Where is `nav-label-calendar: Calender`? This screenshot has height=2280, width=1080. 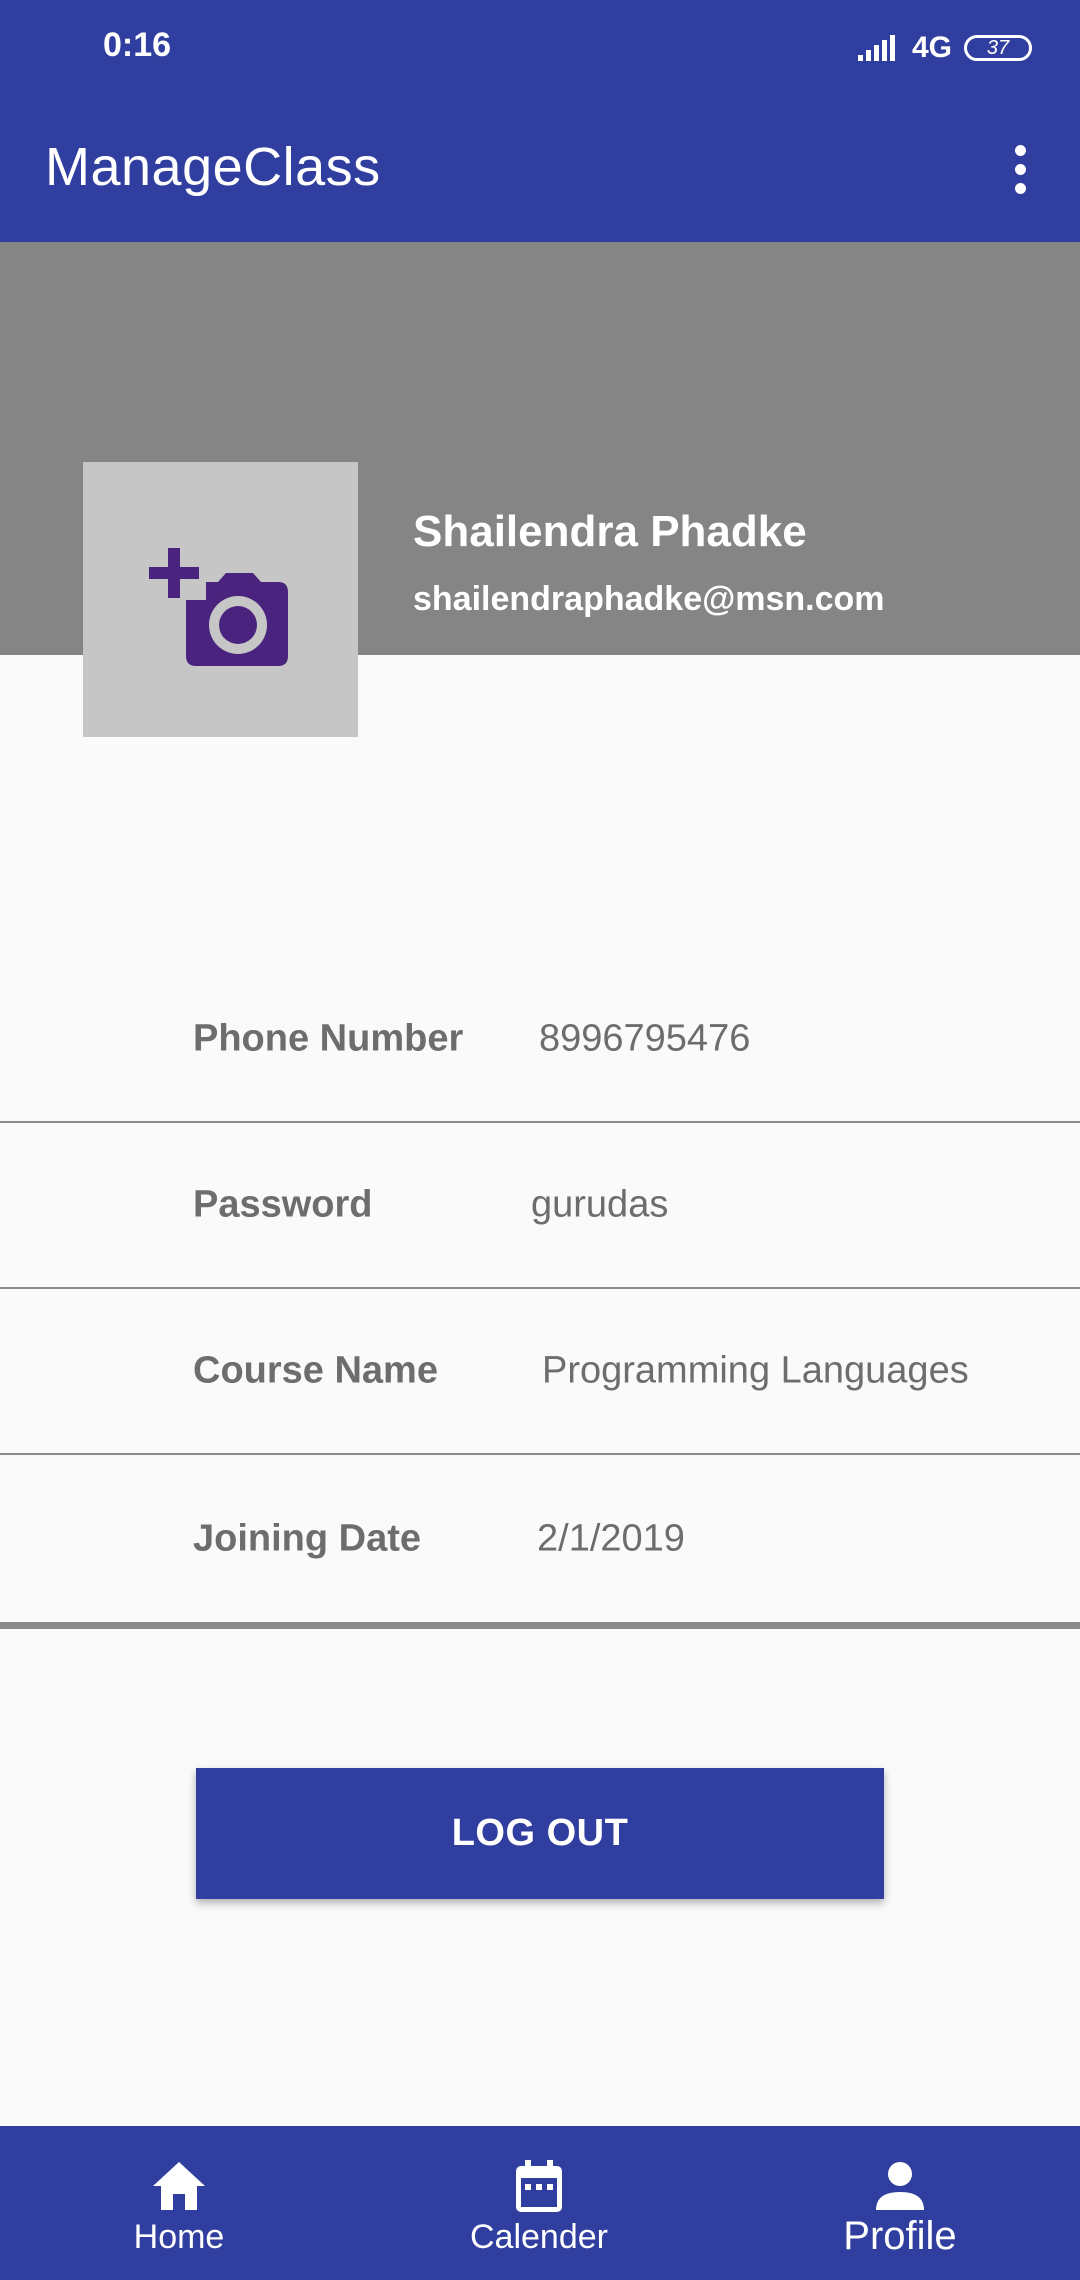 nav-label-calendar: Calender is located at coordinates (539, 2237).